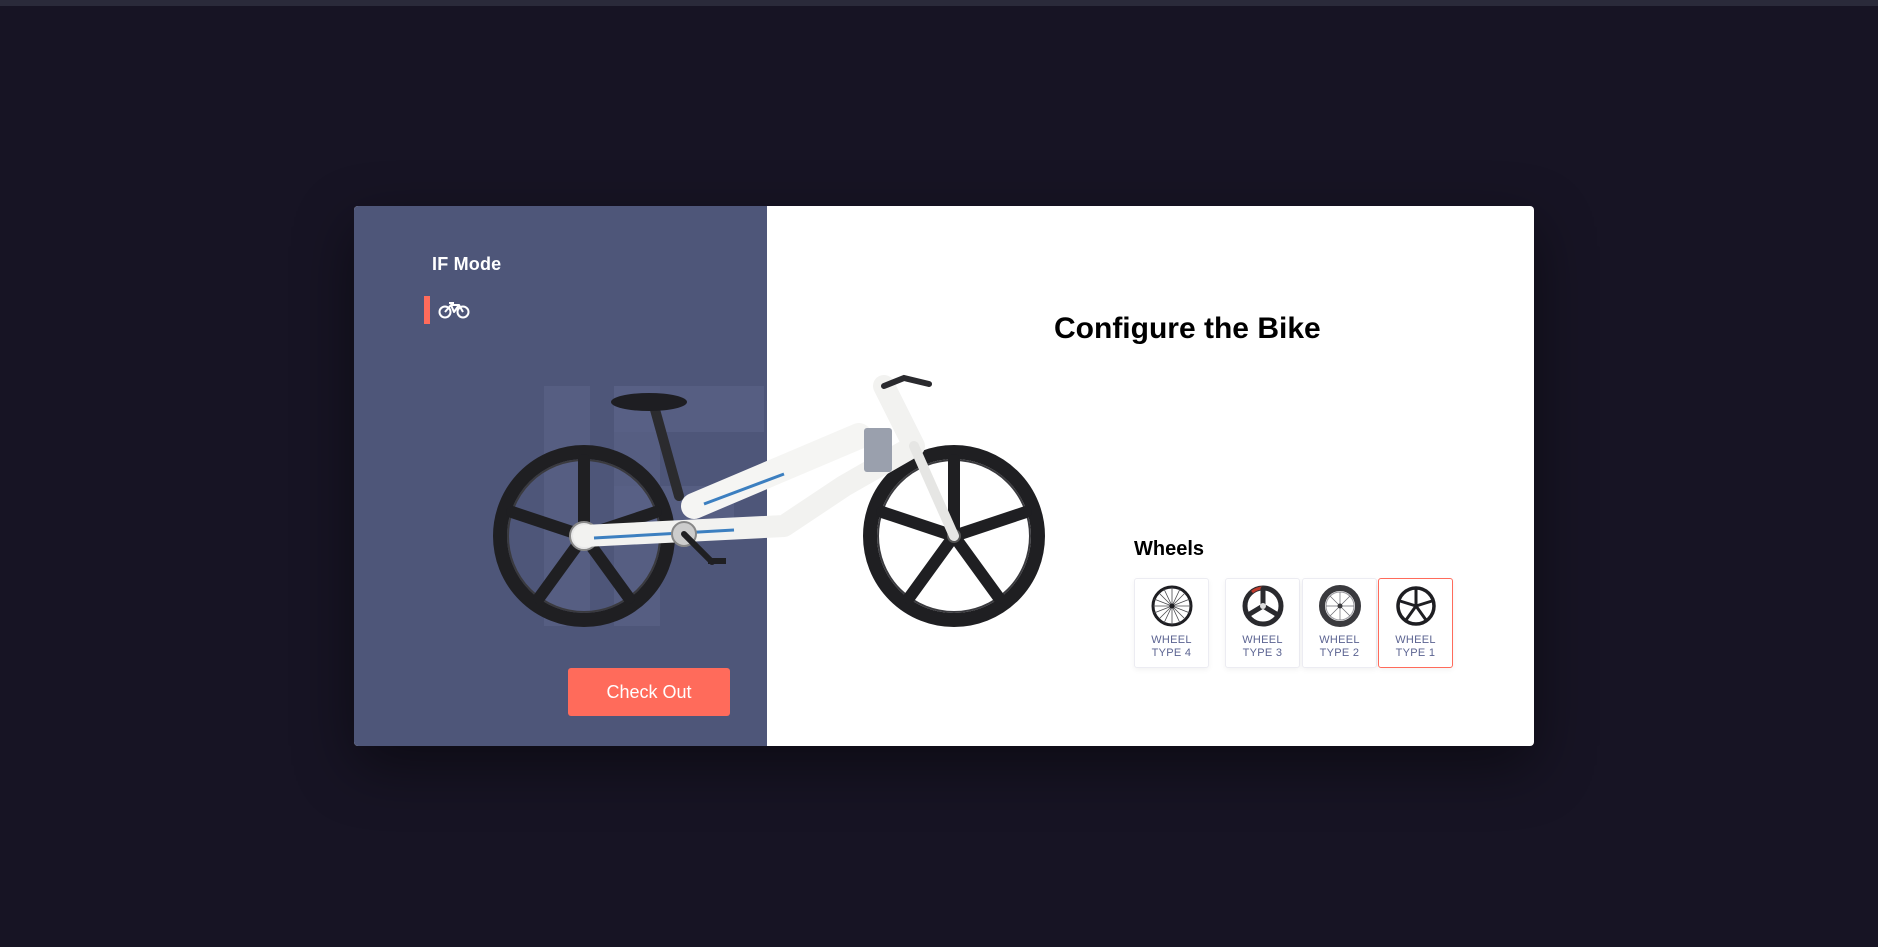 This screenshot has width=1878, height=947. I want to click on window-top-edge, so click(939, 3).